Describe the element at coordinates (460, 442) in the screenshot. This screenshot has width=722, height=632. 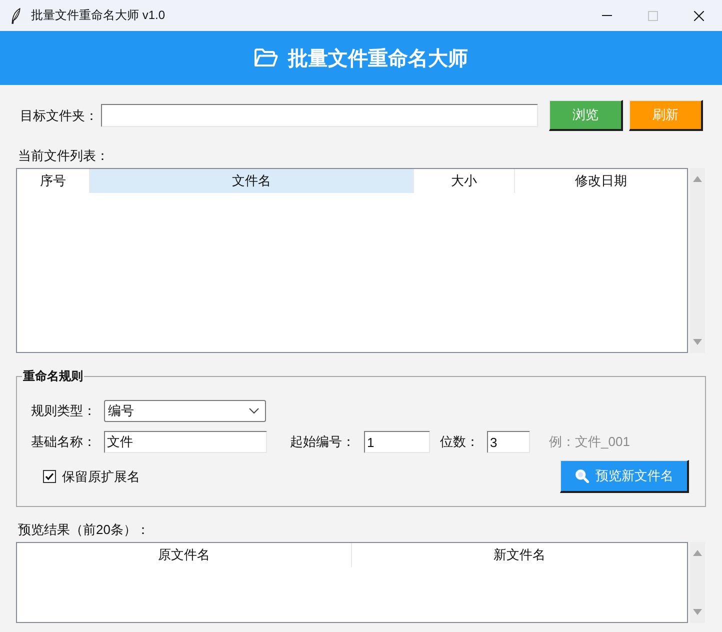
I see `digits-label: 位数：` at that location.